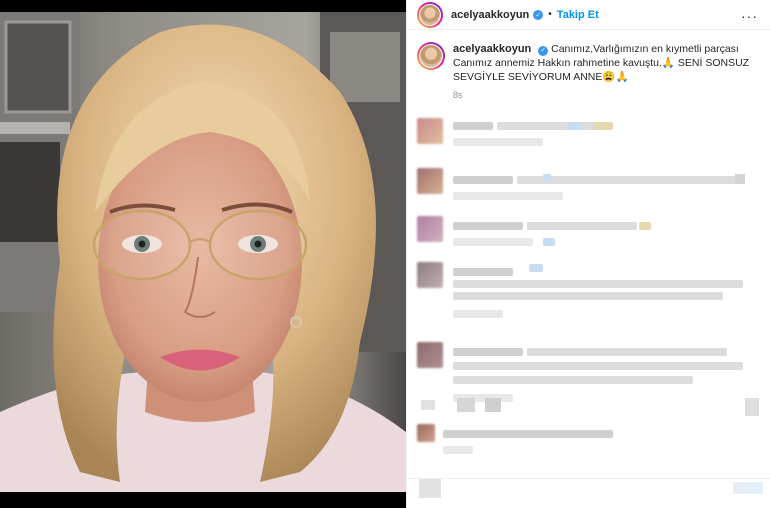 The image size is (770, 508). Describe the element at coordinates (543, 51) in the screenshot. I see `caption-verified-badge-icon: ✓` at that location.